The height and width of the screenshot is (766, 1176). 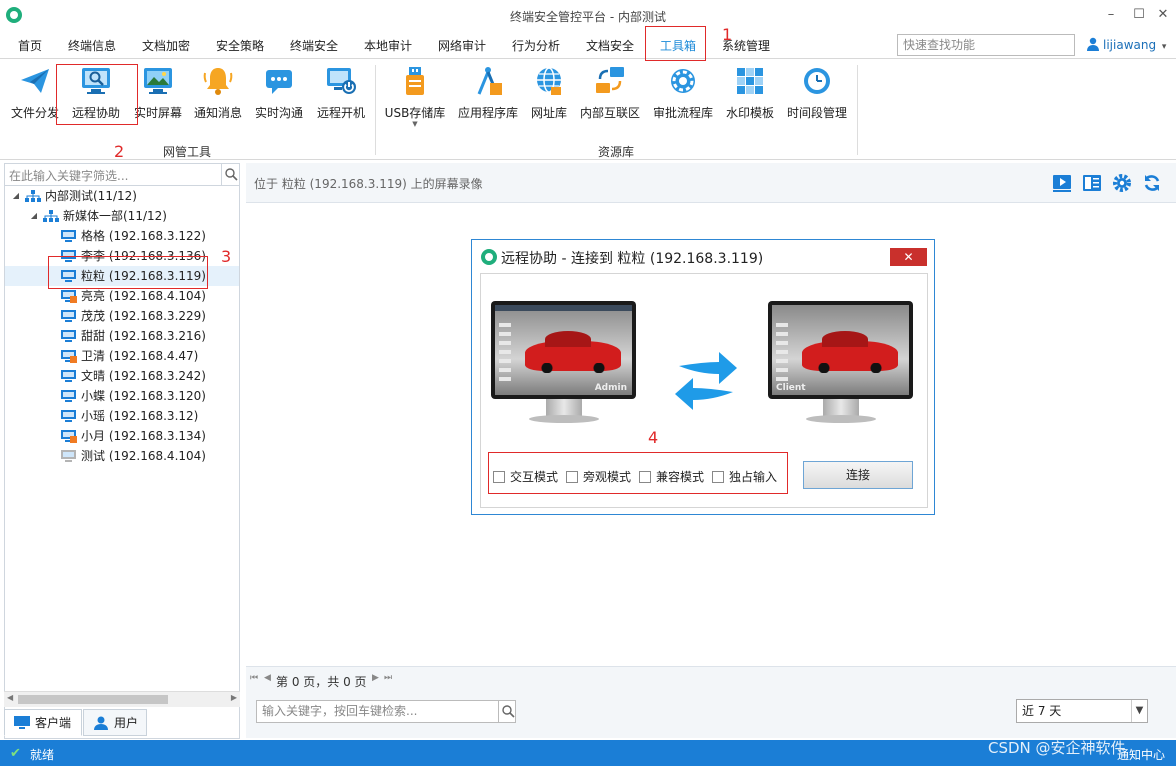 I want to click on close-window-button: ✕, so click(x=1163, y=15).